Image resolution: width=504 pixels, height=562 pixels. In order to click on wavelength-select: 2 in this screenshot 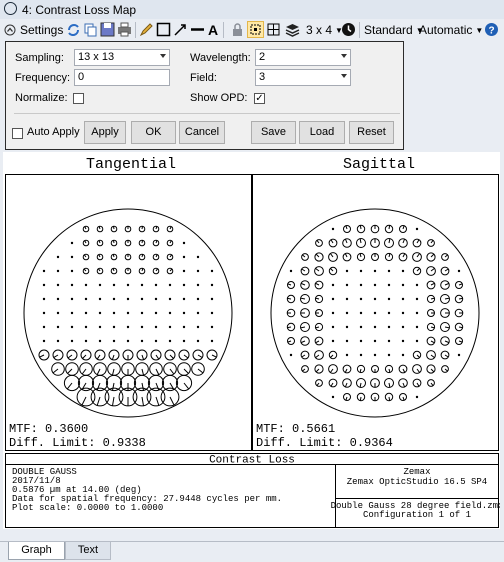, I will do `click(303, 57)`.